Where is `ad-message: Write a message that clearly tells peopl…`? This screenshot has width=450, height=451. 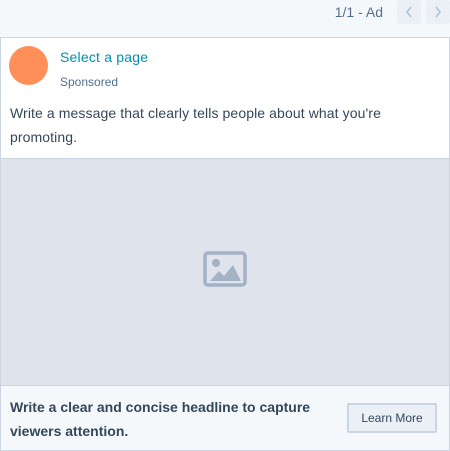 ad-message: Write a message that clearly tells peopl… is located at coordinates (195, 125).